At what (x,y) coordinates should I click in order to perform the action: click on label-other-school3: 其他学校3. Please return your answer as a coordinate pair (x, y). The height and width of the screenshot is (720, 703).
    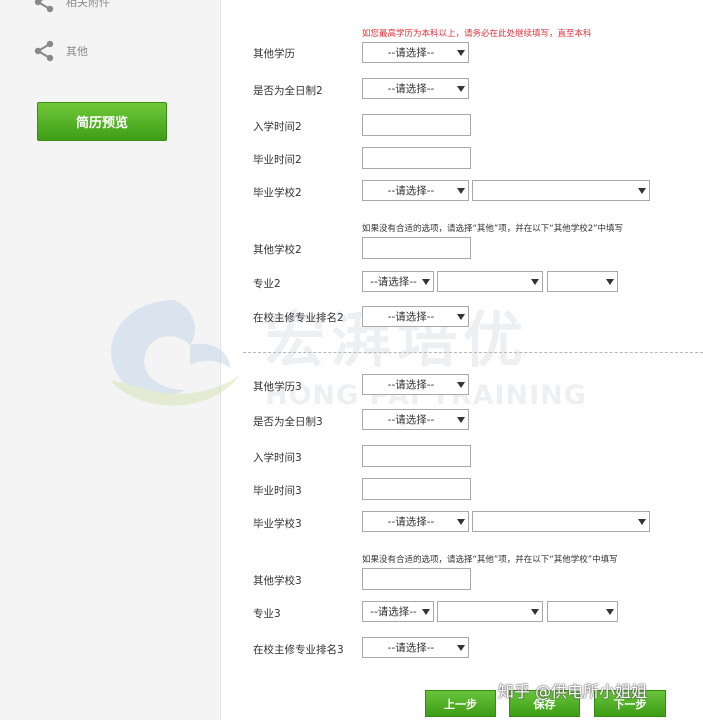
    Looking at the image, I should click on (277, 581).